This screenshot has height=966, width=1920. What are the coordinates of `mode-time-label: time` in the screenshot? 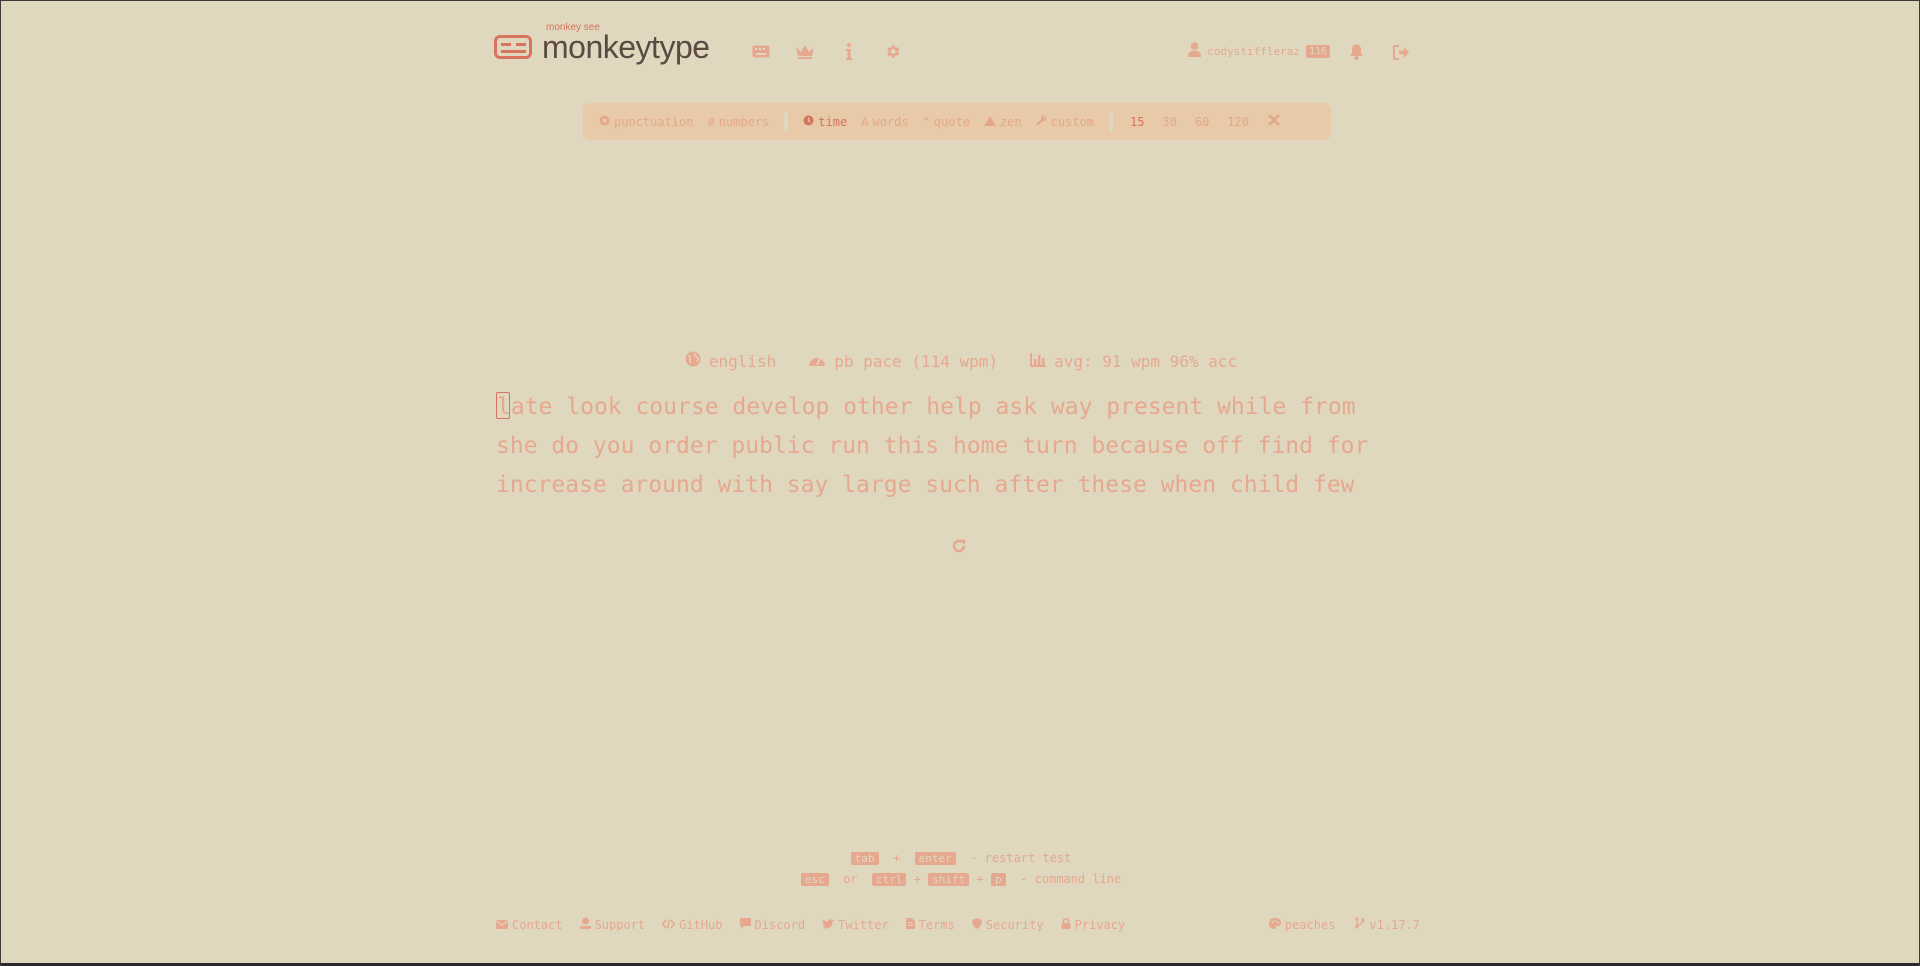 It's located at (833, 121).